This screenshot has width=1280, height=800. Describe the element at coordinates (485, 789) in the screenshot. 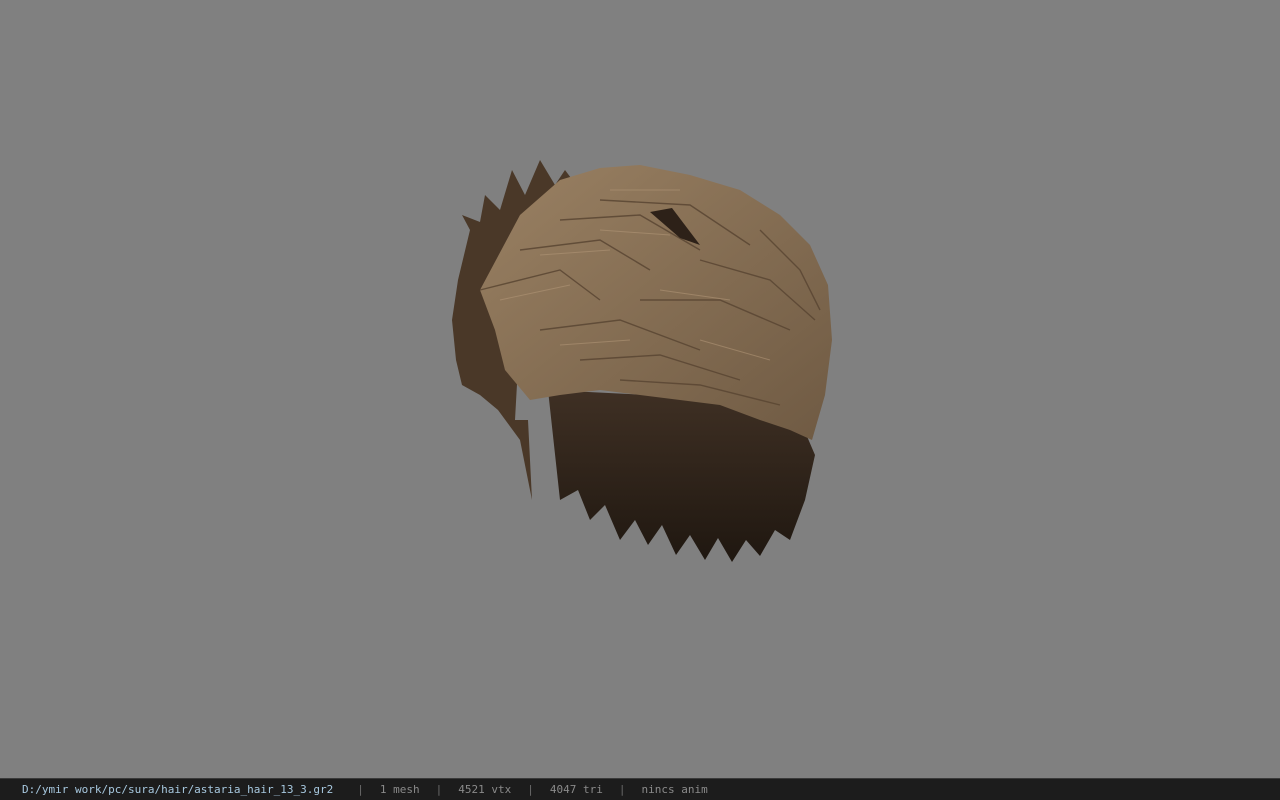

I see `vertex-count: 4521 vtx` at that location.